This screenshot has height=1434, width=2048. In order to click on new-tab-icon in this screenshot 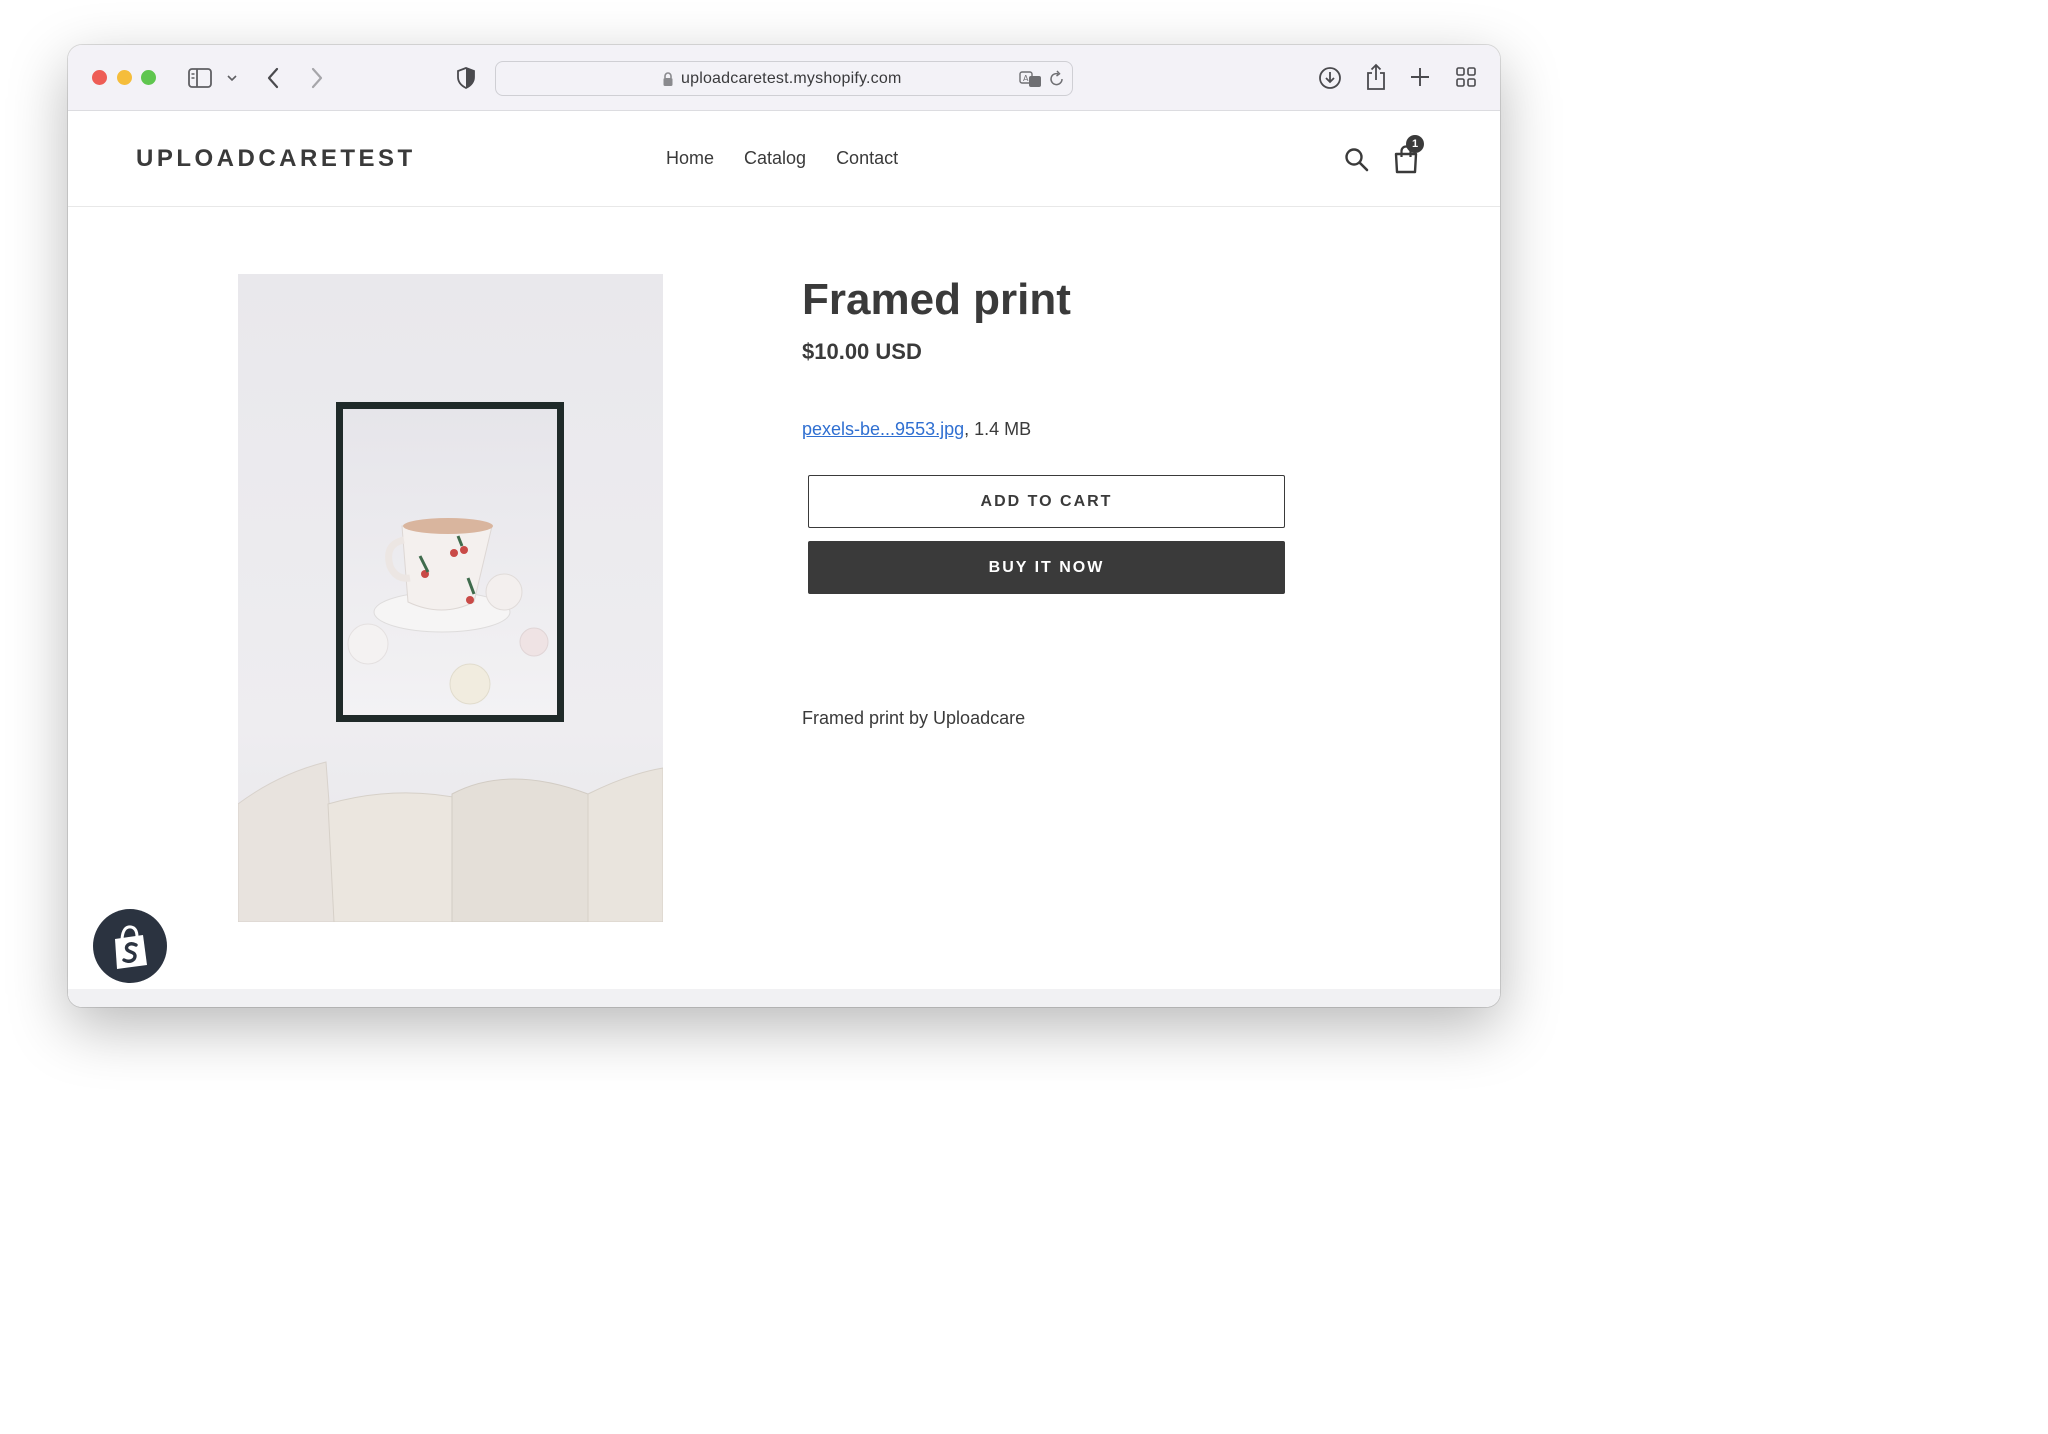, I will do `click(1420, 77)`.